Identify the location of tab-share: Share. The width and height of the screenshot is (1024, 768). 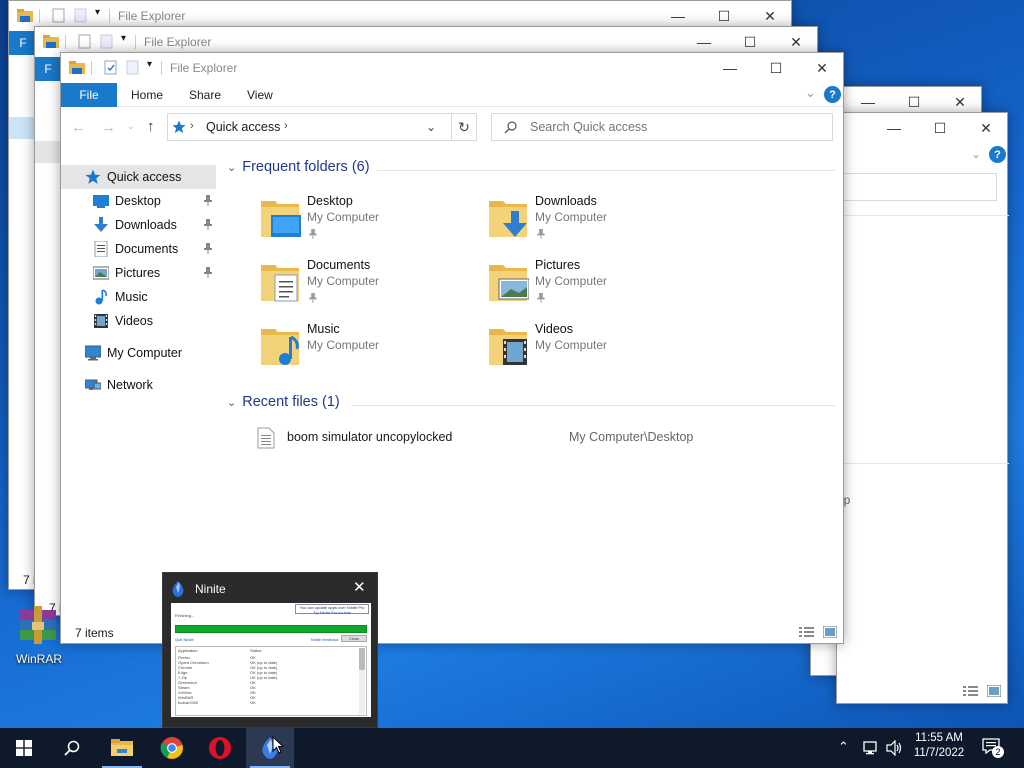
(205, 95).